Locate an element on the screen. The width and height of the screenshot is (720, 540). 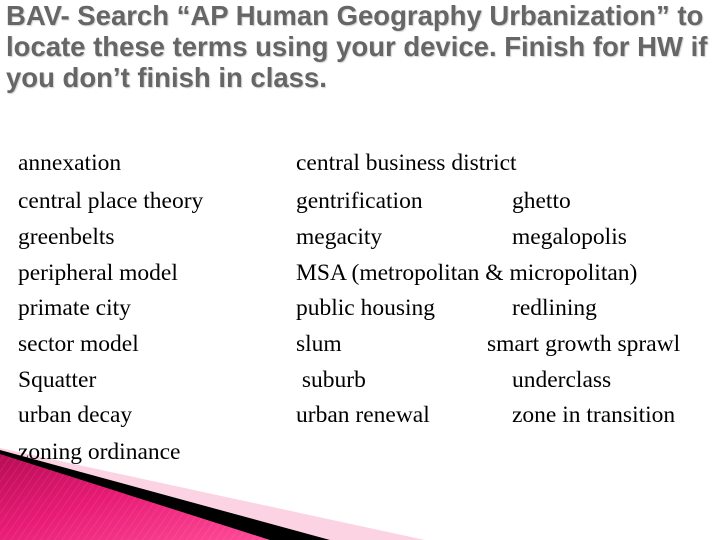
left-term: zoning ordinance is located at coordinates (99, 452).